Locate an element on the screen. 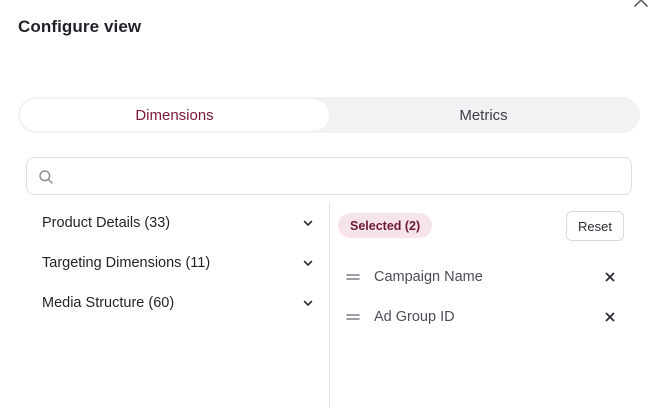  search-box is located at coordinates (329, 176).